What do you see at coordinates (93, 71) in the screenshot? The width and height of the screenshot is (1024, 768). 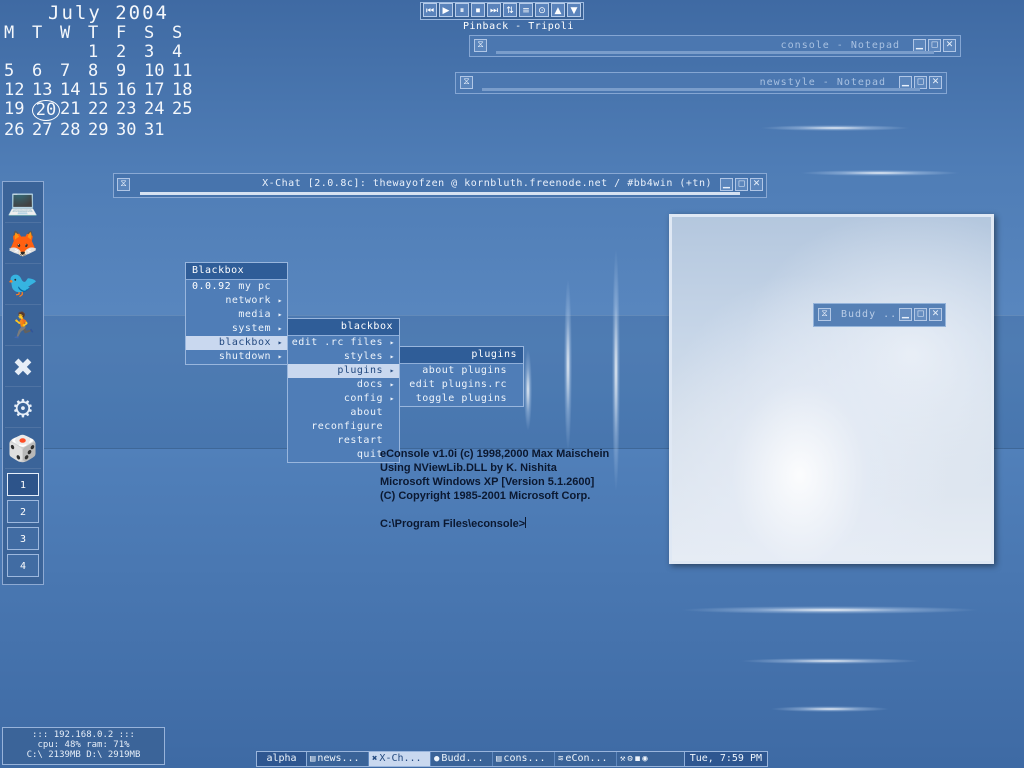 I see `calendar-day: 8` at bounding box center [93, 71].